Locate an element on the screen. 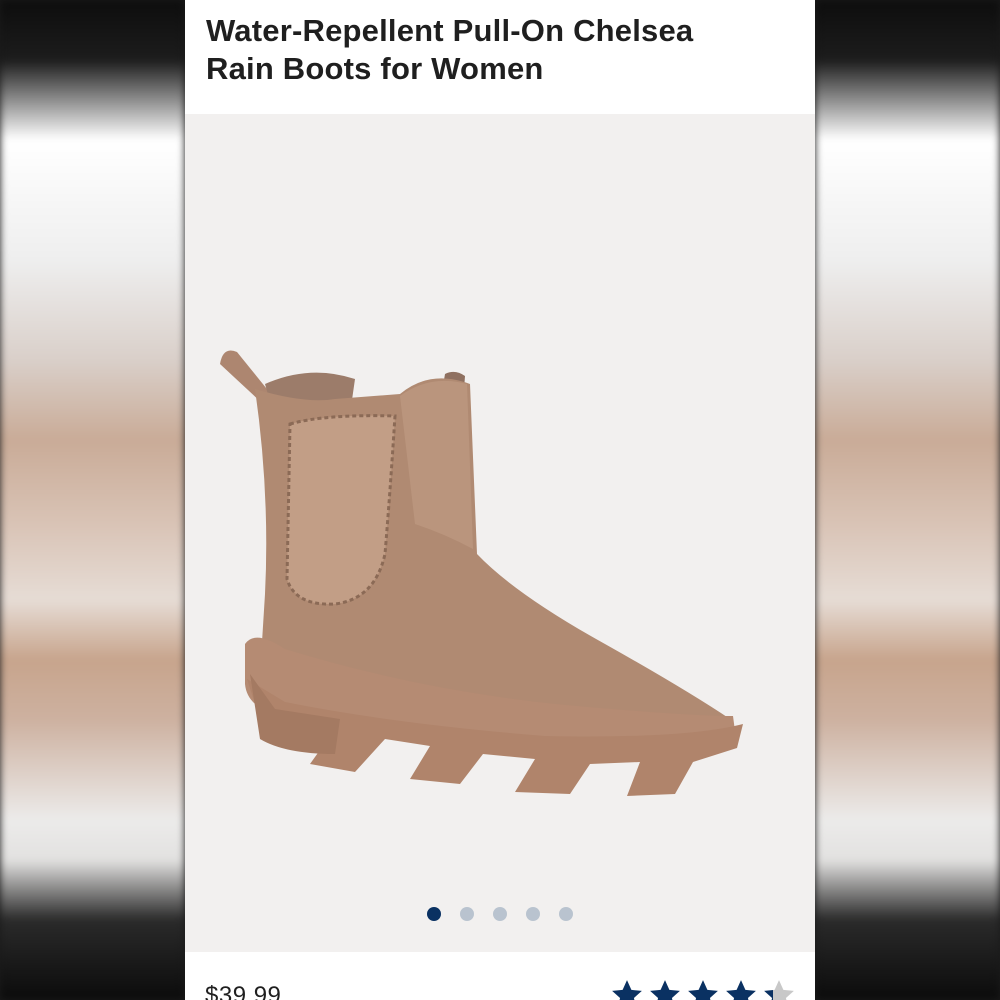  carousel-indicator is located at coordinates (500, 915).